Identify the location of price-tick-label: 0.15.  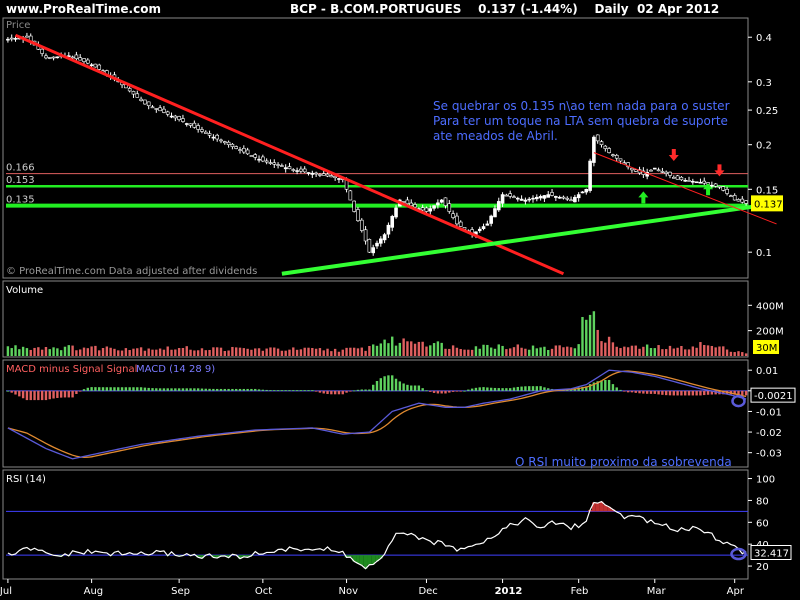
(767, 190).